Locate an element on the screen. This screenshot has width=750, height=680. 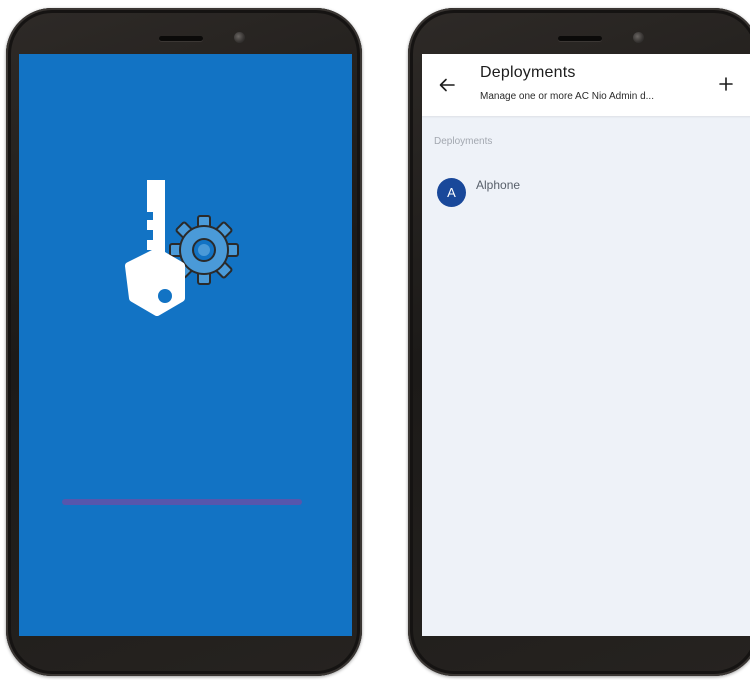
section-label: Deployments is located at coordinates (463, 141).